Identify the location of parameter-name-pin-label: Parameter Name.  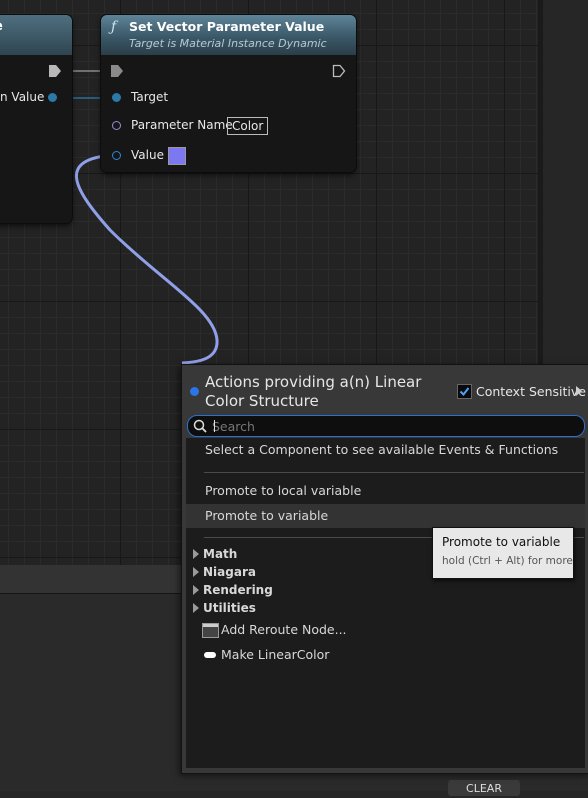
(182, 125).